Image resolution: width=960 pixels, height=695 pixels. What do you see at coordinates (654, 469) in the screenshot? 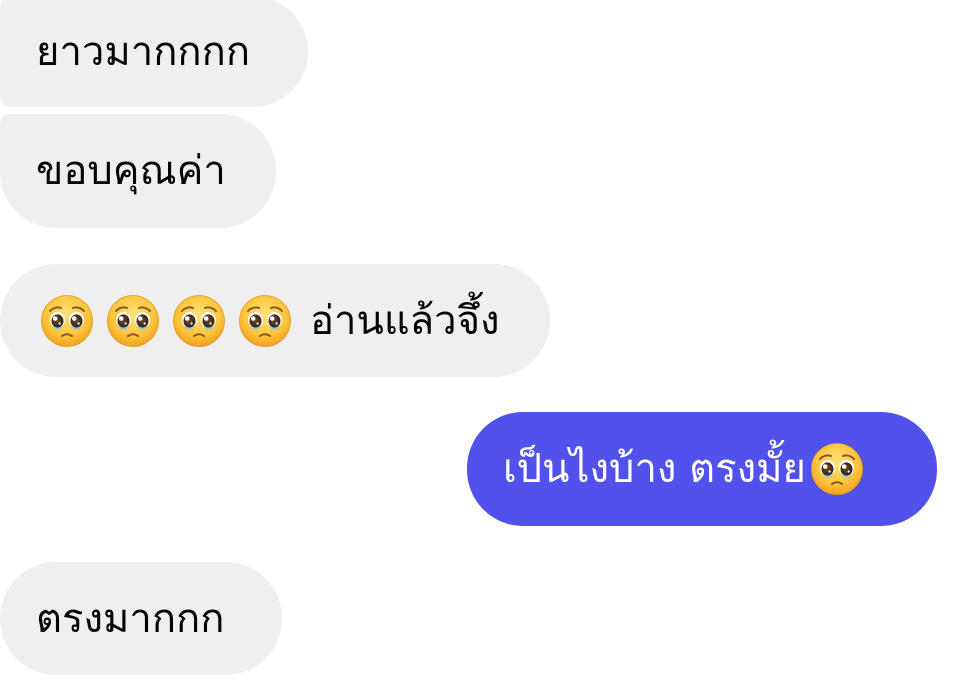
I see `message-text: เป็นไงบ้าง ตรงมั้ย` at bounding box center [654, 469].